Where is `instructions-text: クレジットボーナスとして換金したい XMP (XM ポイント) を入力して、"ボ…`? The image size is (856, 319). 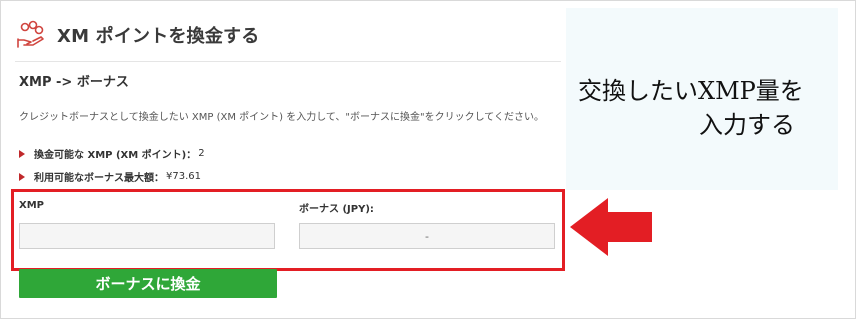
instructions-text: クレジットボーナスとして換金したい XMP (XM ポイント) を入力して、"ボ… is located at coordinates (282, 117).